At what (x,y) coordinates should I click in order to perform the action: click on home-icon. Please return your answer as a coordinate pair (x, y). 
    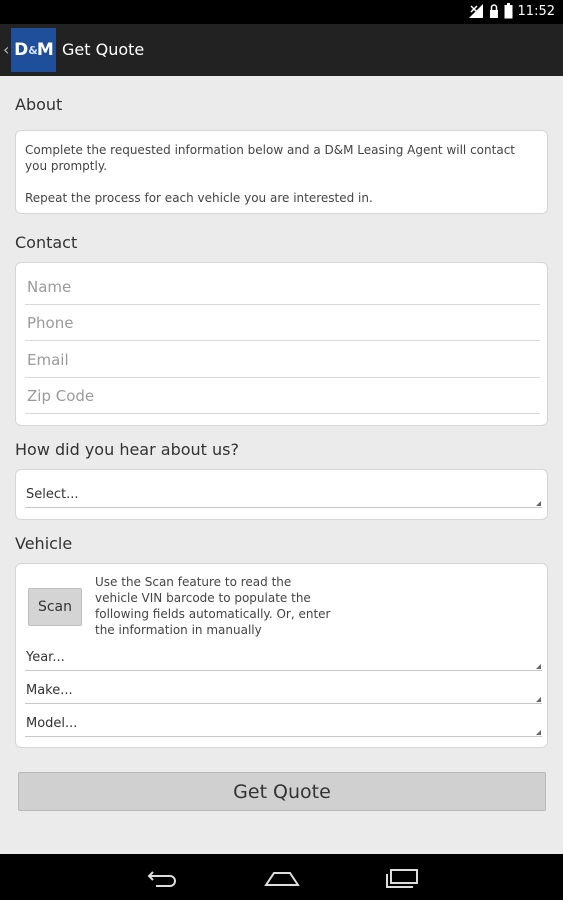
    Looking at the image, I should click on (282, 880).